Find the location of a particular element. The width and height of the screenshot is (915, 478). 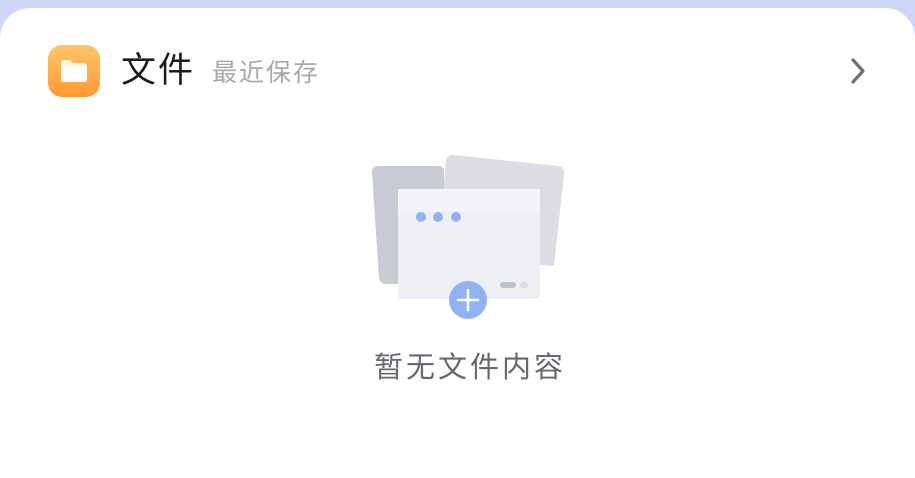

empty-state-message: 暂无文件内容 is located at coordinates (469, 367).